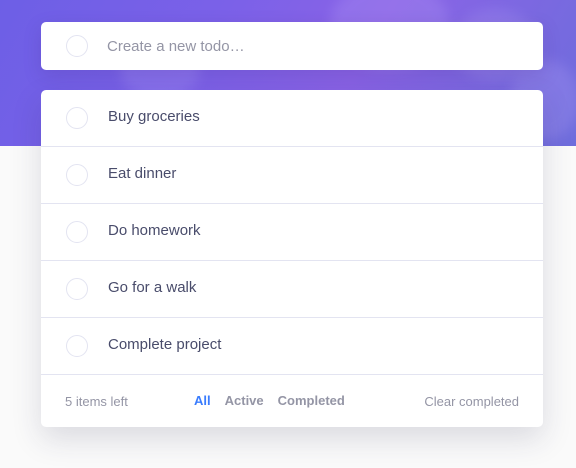 The image size is (576, 468). I want to click on filter-all: All, so click(202, 400).